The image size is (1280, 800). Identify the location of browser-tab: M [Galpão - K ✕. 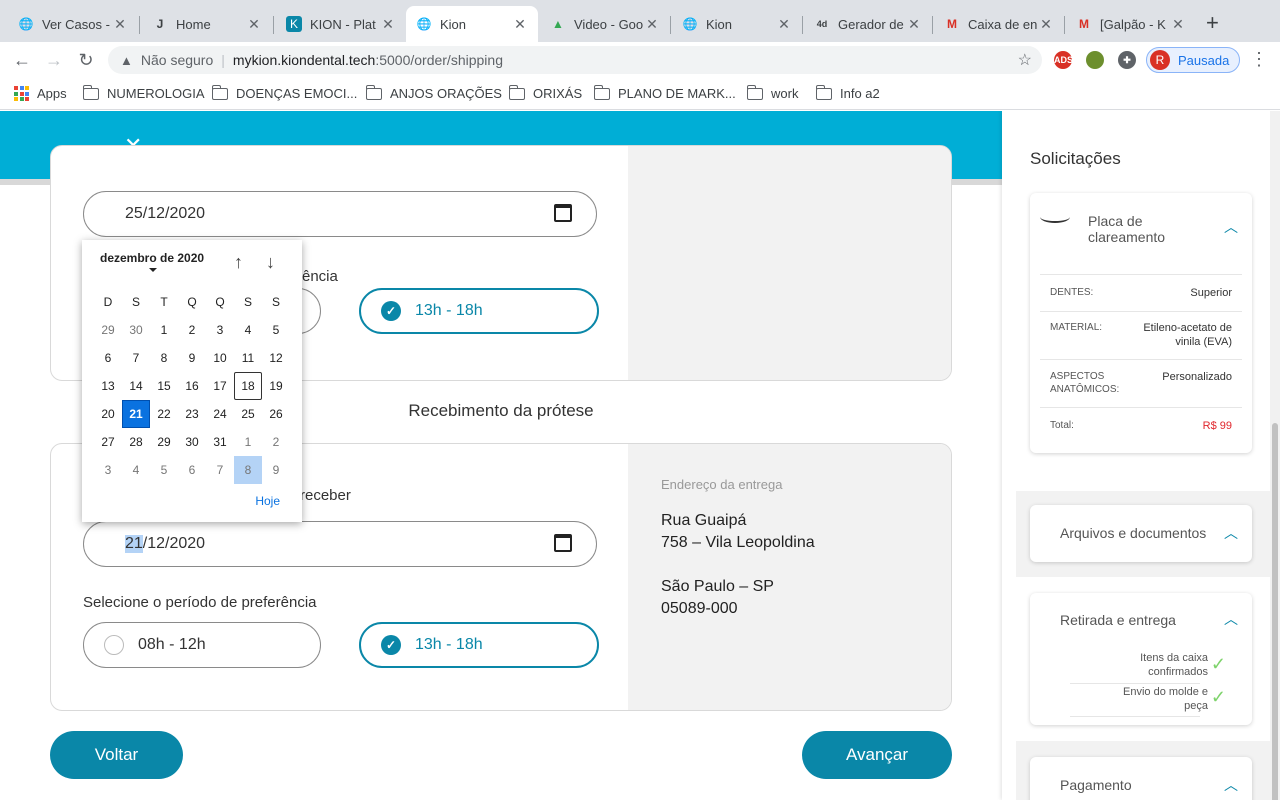
(1131, 24).